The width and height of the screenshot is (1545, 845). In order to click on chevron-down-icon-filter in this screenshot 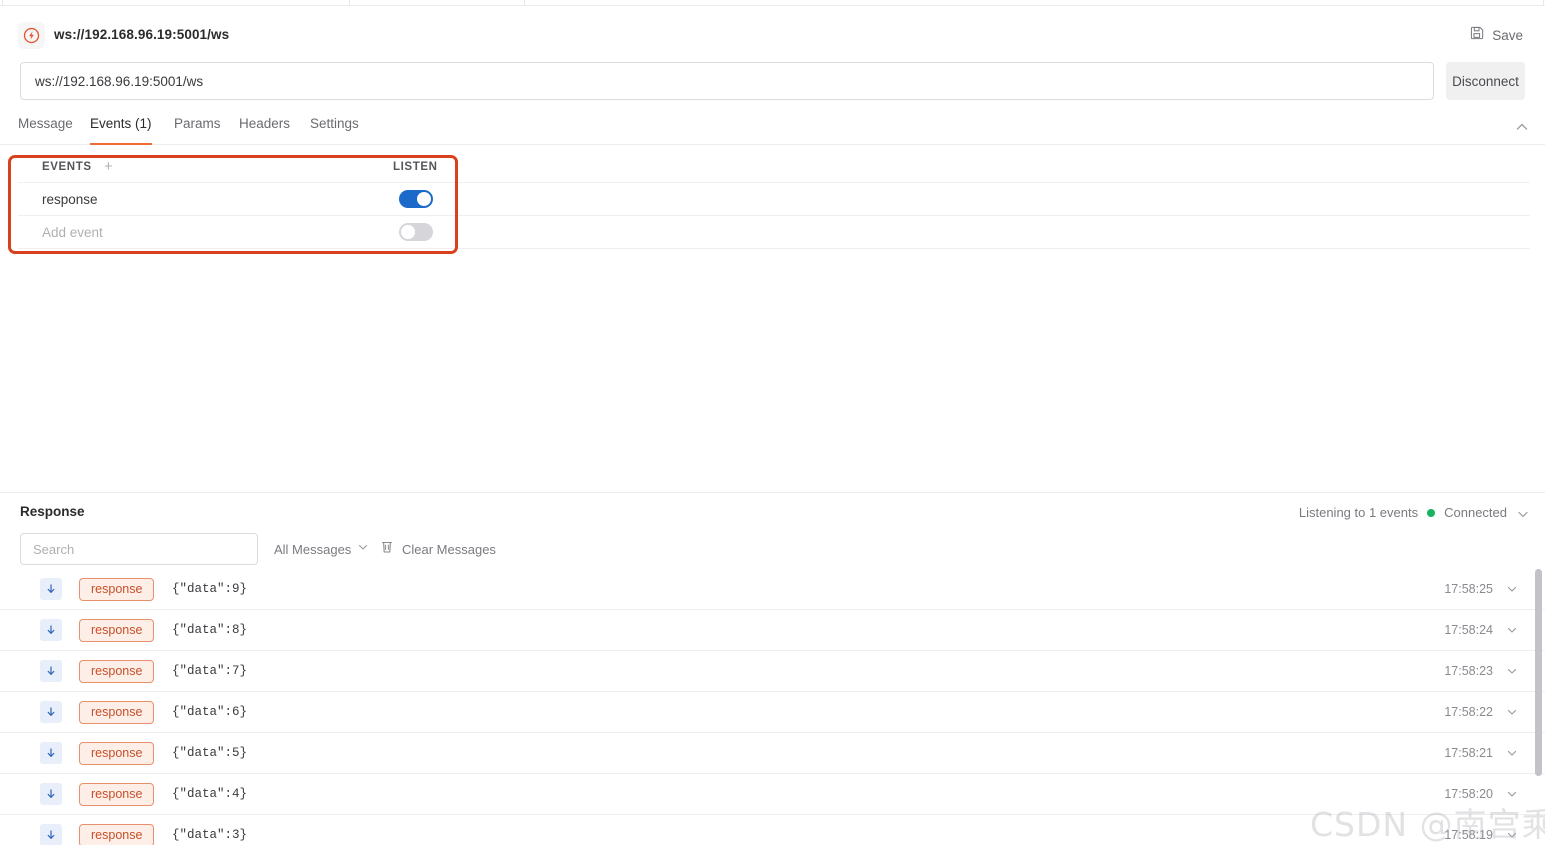, I will do `click(363, 549)`.